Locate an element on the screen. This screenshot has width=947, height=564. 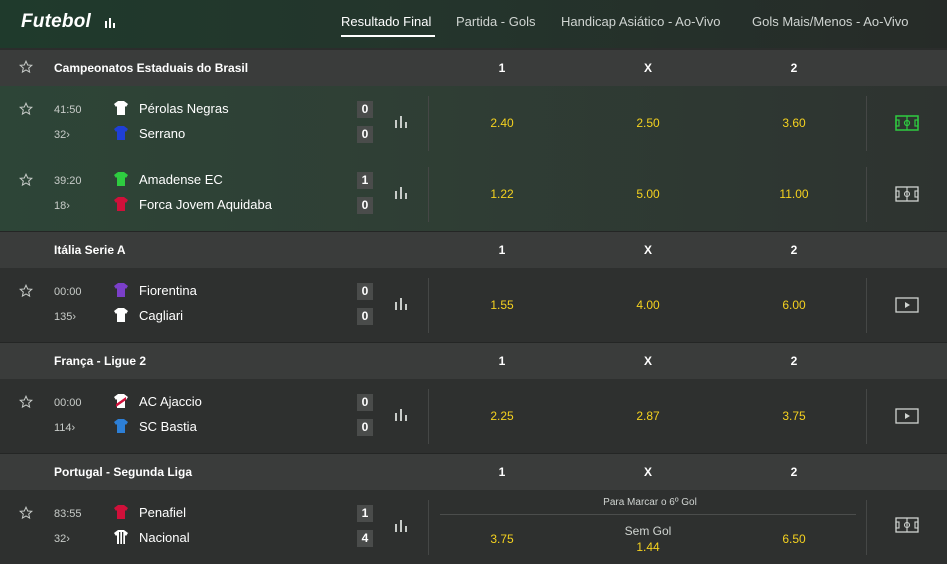
home-team-name: Fiorentina is located at coordinates (168, 290).